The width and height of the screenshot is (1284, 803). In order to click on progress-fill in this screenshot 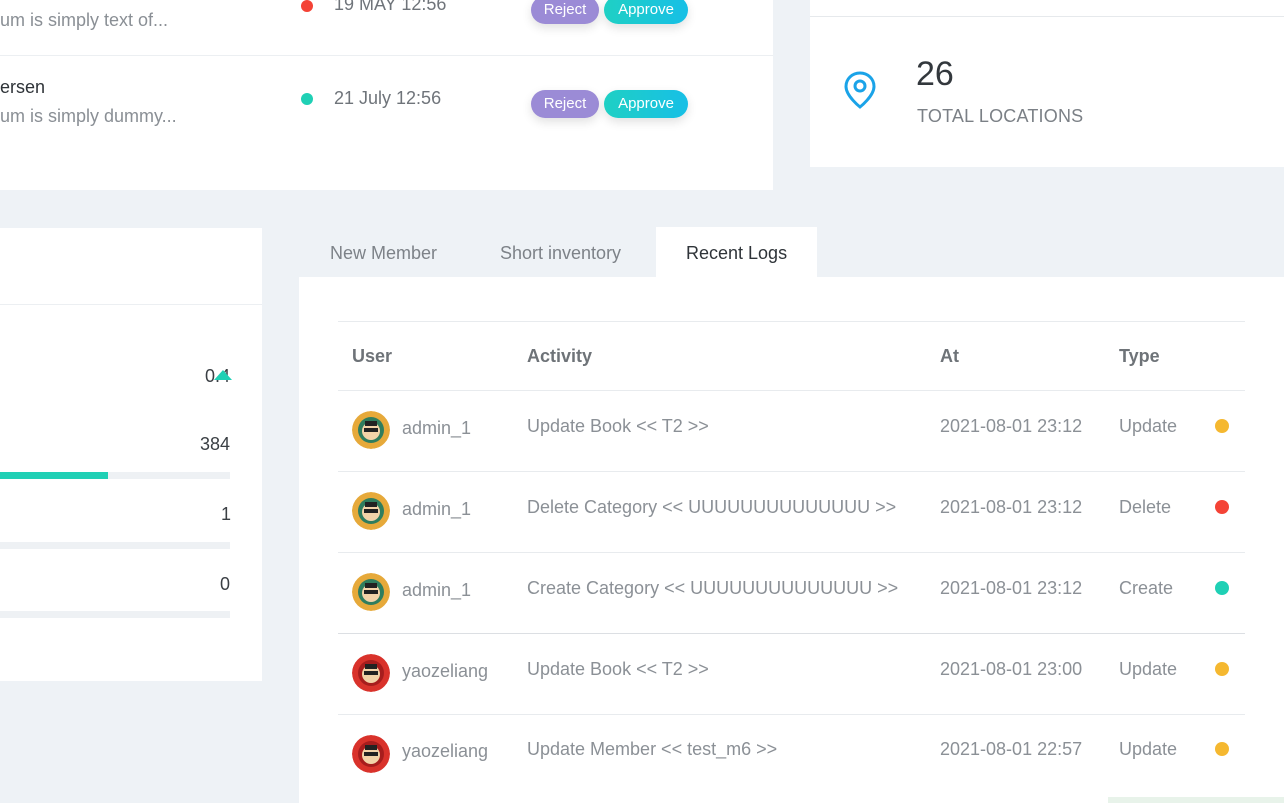, I will do `click(54, 475)`.